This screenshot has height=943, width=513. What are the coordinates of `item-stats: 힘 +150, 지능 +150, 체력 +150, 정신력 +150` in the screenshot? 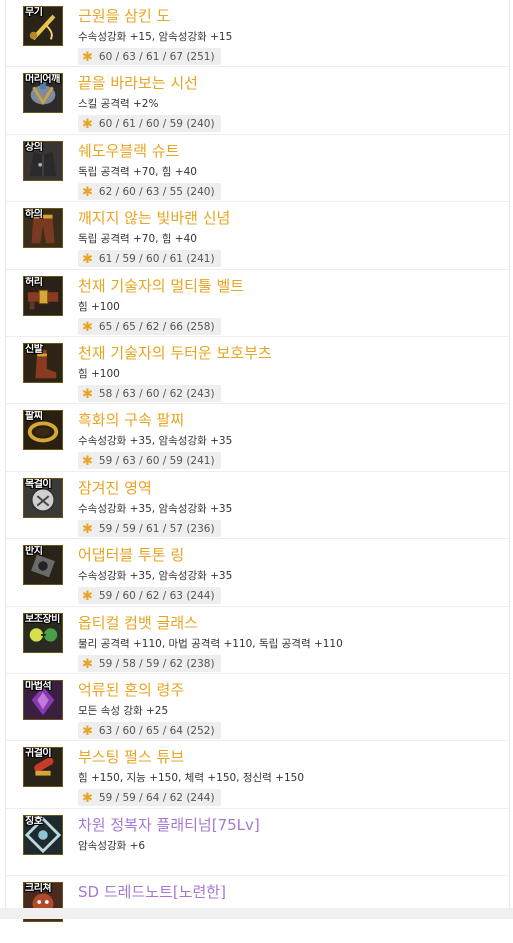 It's located at (191, 778).